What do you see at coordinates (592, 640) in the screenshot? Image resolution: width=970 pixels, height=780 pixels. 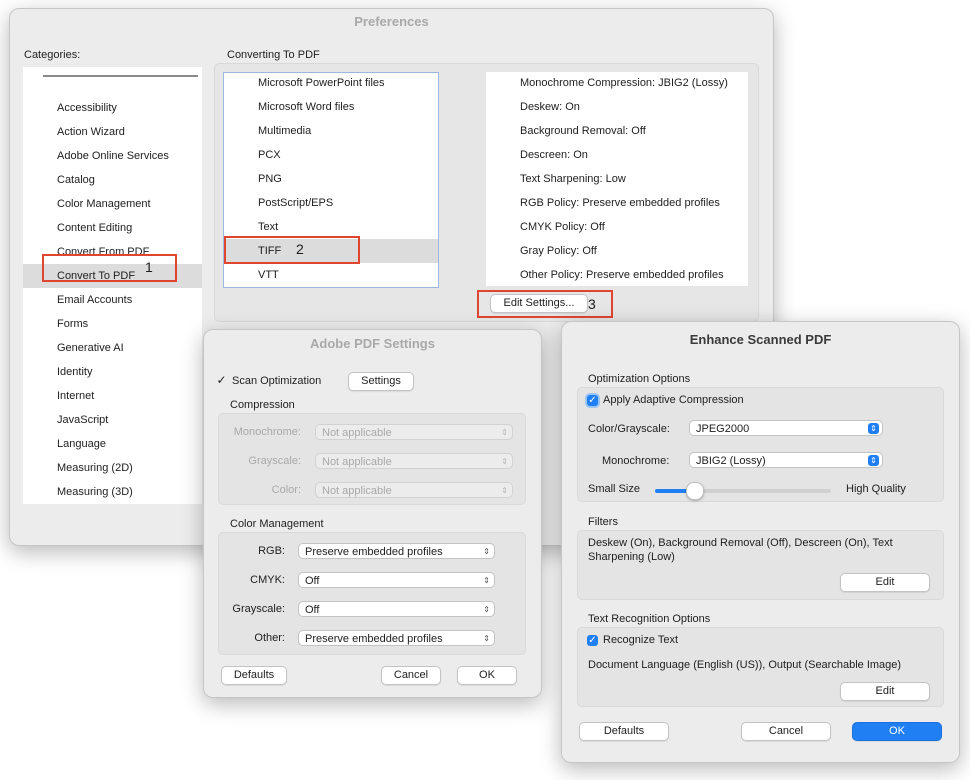 I see `recognize-text-checkbox: ✓` at bounding box center [592, 640].